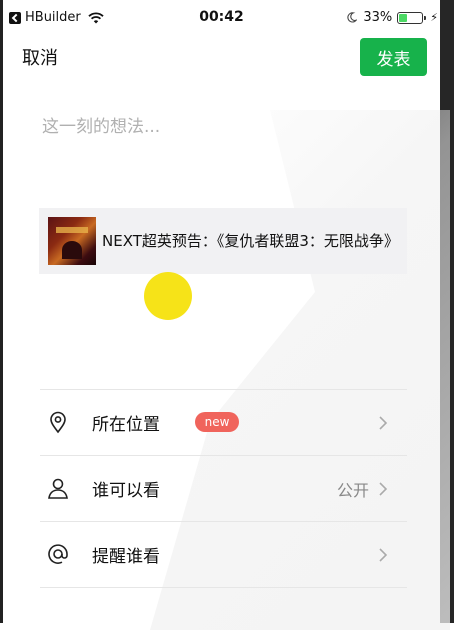 The width and height of the screenshot is (454, 630). I want to click on battery-level-fill, so click(403, 17).